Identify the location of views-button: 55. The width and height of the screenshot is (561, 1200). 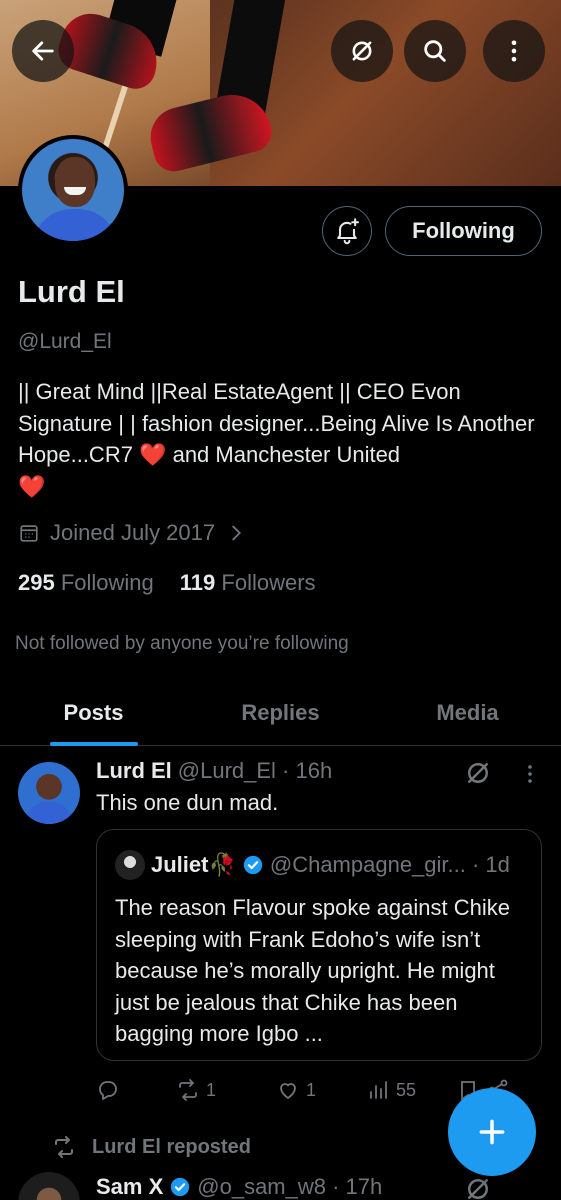
(411, 1090).